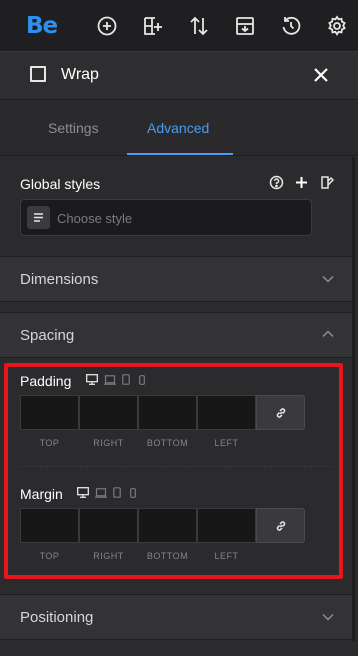 This screenshot has width=358, height=656. I want to click on save-icon, so click(245, 26).